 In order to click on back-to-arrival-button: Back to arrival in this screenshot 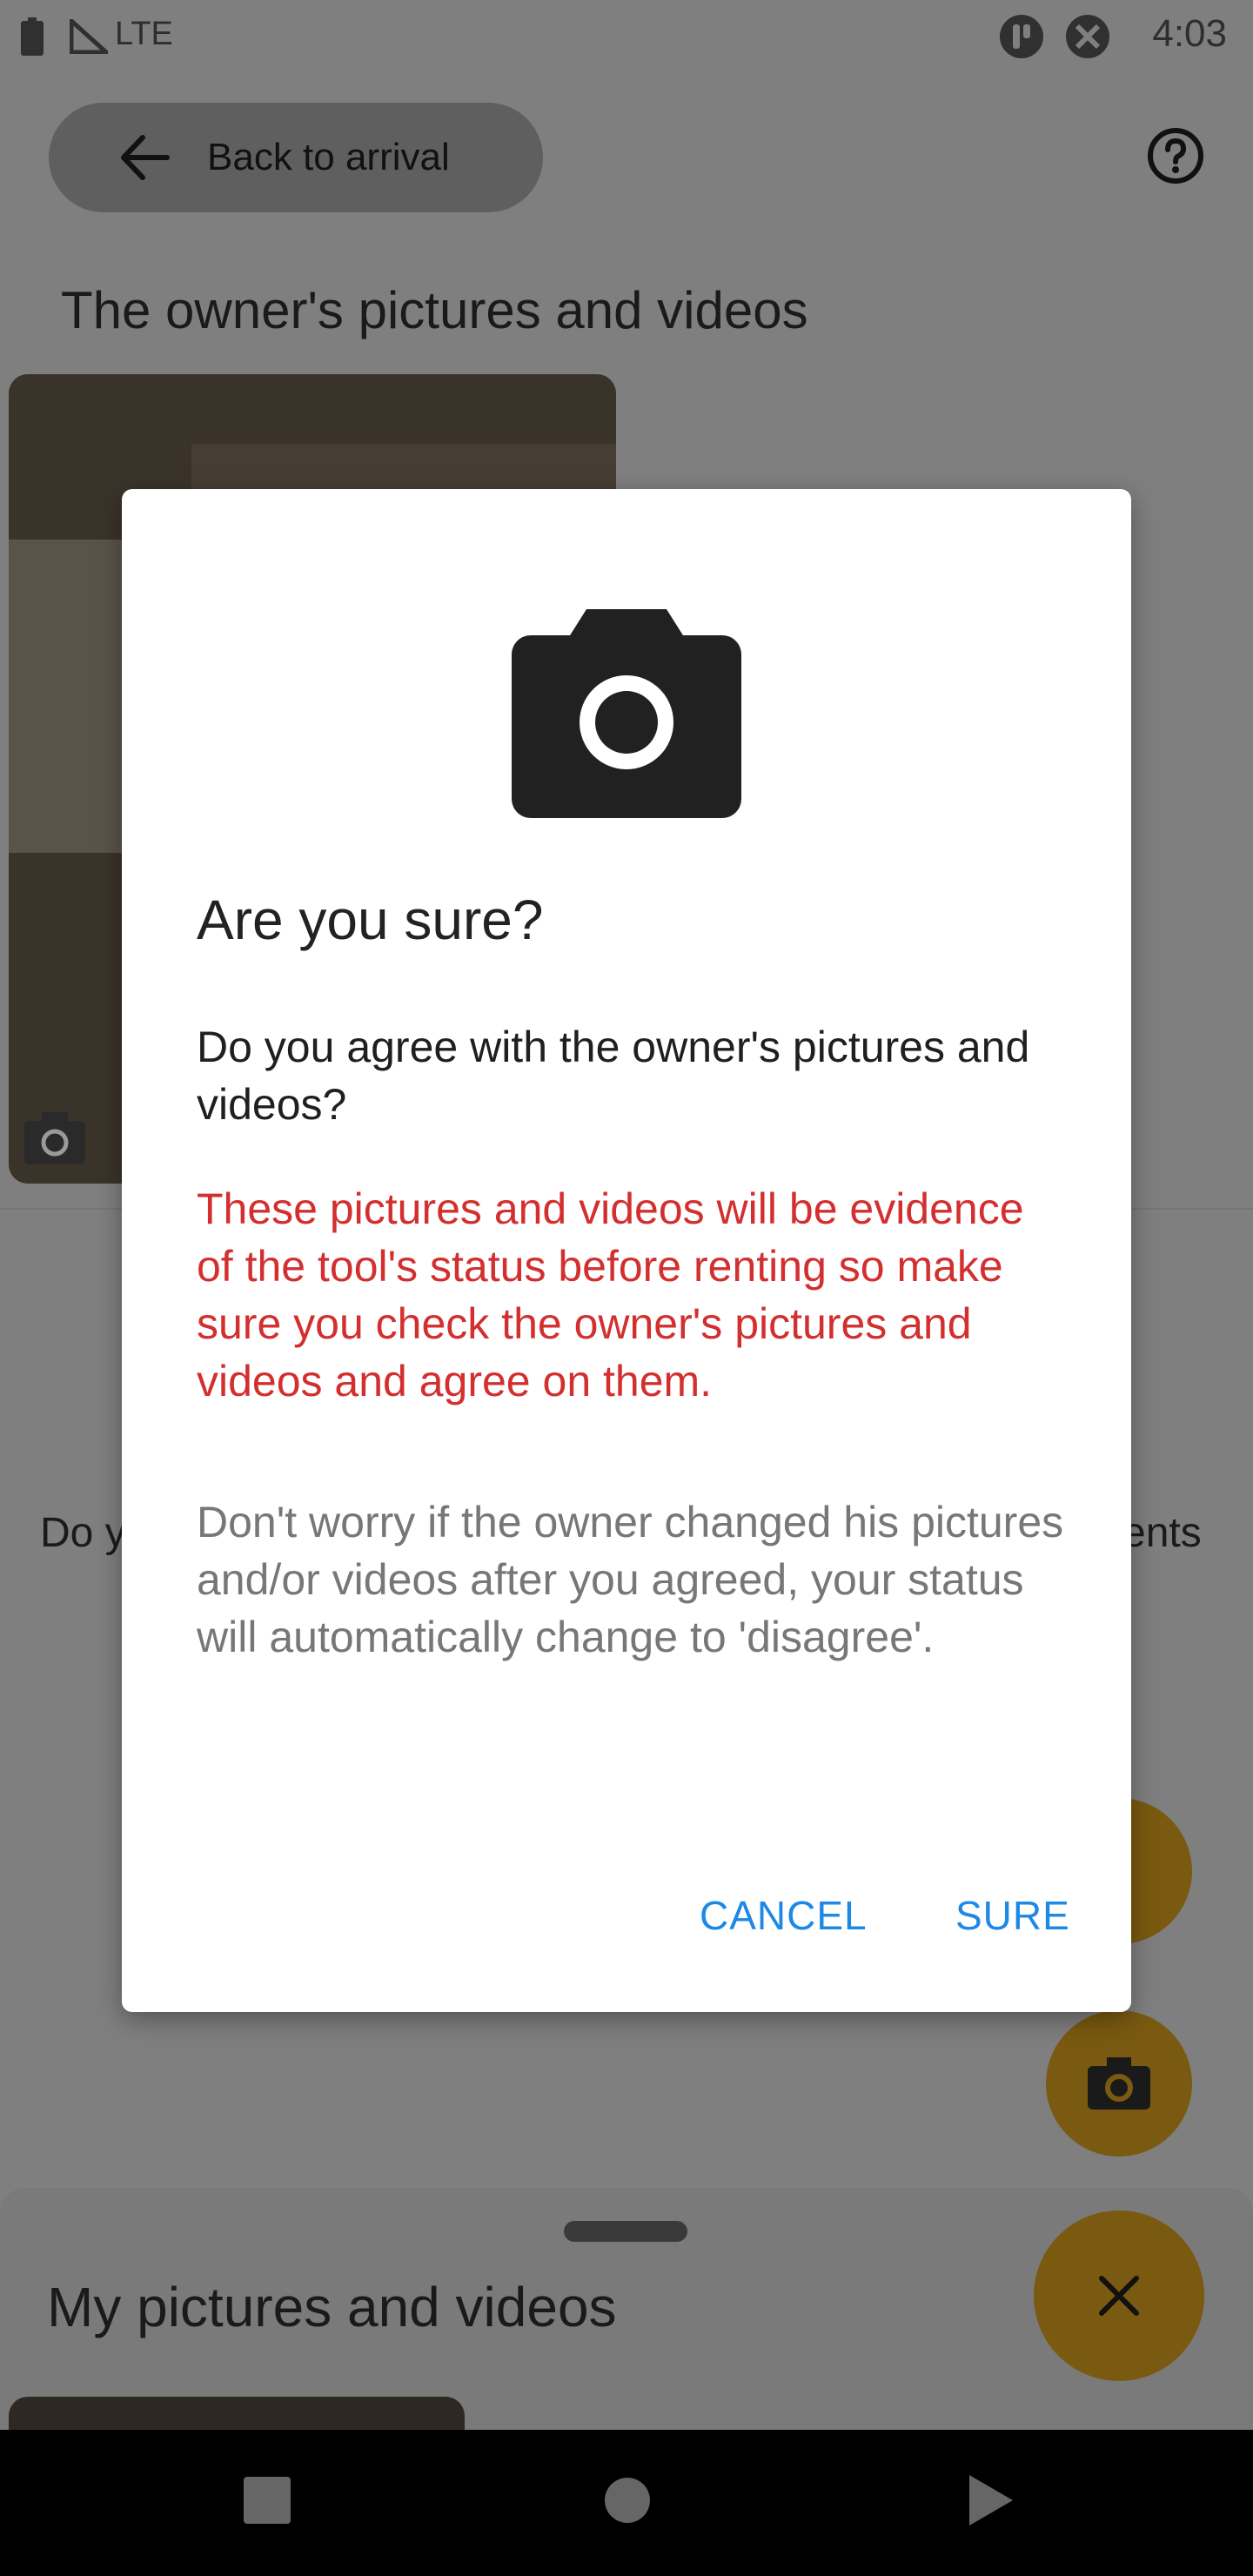, I will do `click(296, 157)`.